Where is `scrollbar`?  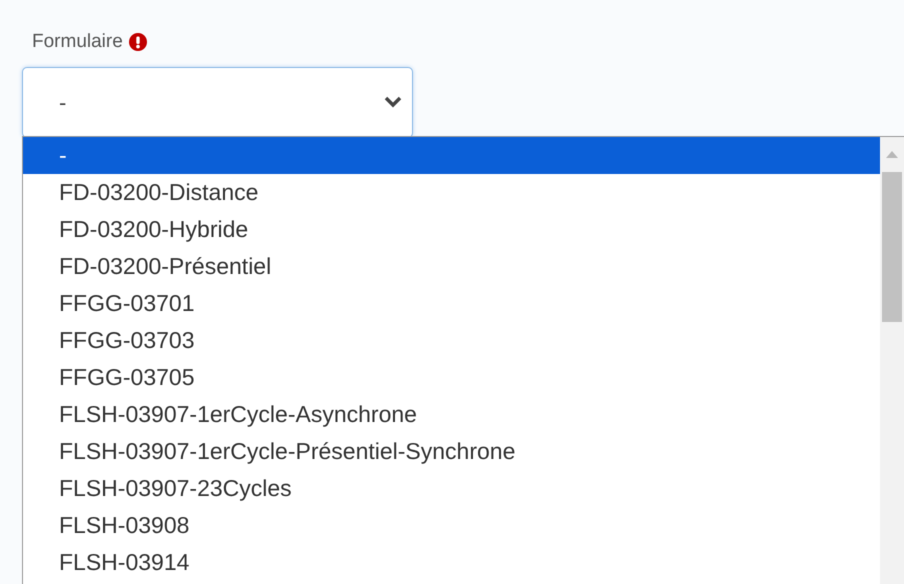 scrollbar is located at coordinates (892, 360).